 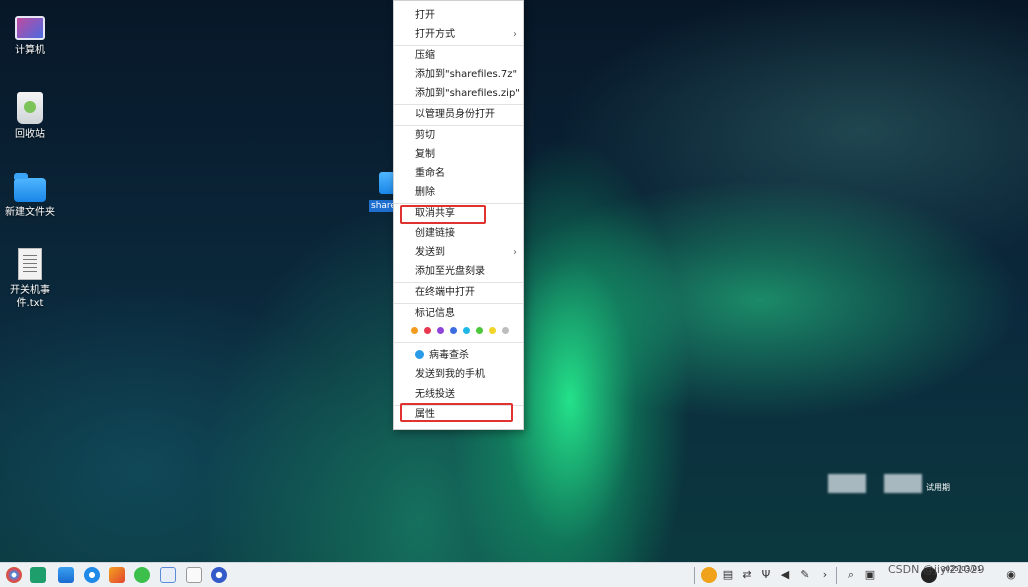 What do you see at coordinates (14, 575) in the screenshot?
I see `launcher-icon` at bounding box center [14, 575].